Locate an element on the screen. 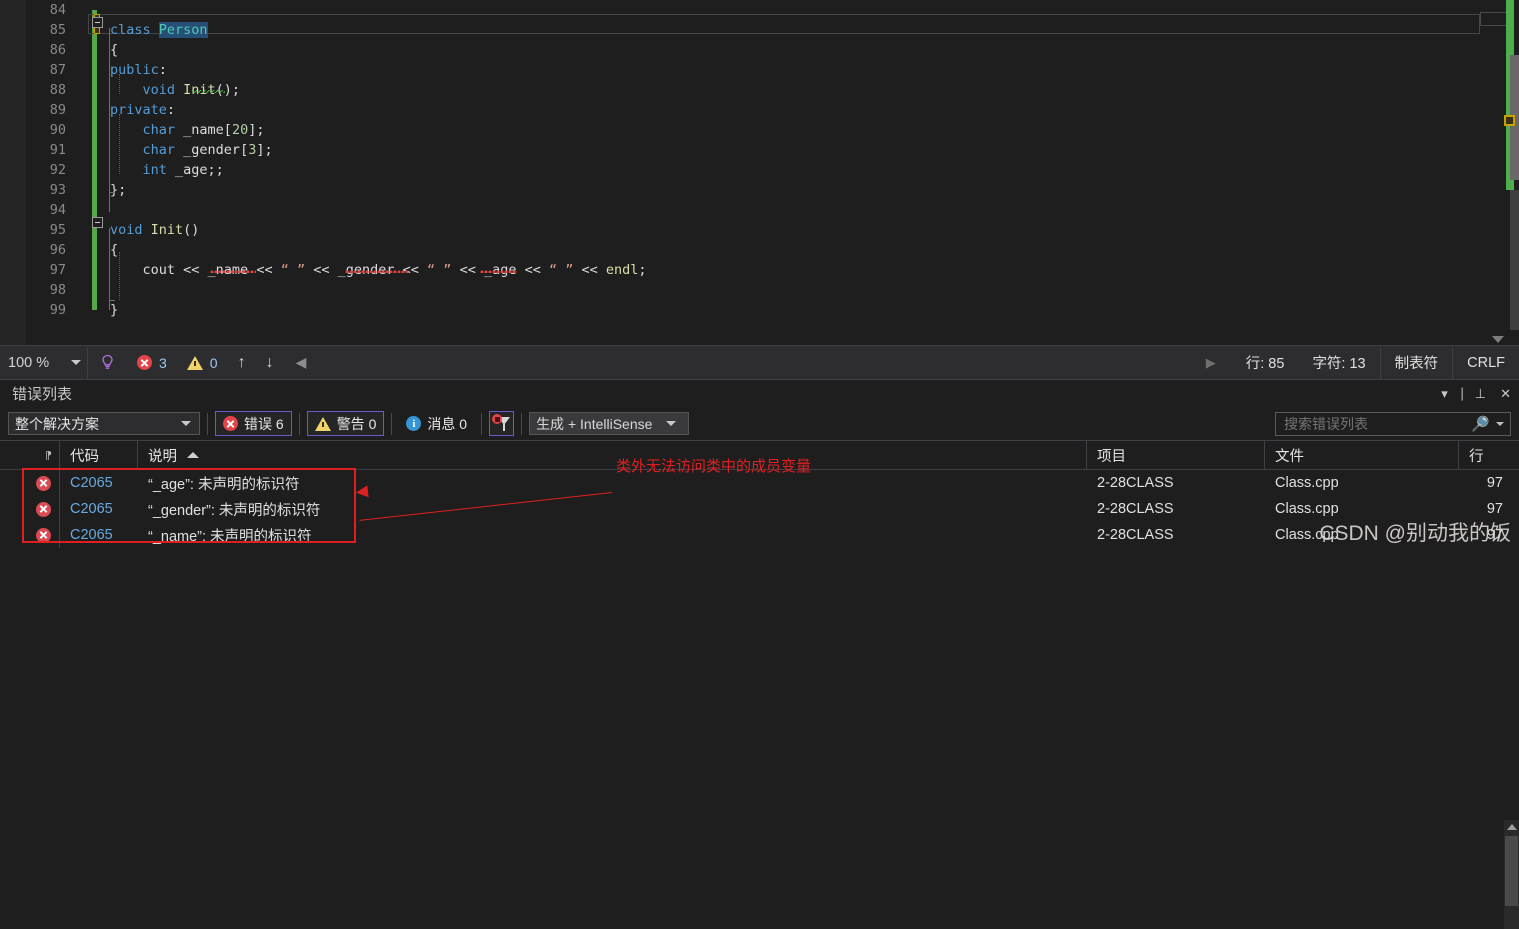  zoom-level-value: 100 % is located at coordinates (29, 362).